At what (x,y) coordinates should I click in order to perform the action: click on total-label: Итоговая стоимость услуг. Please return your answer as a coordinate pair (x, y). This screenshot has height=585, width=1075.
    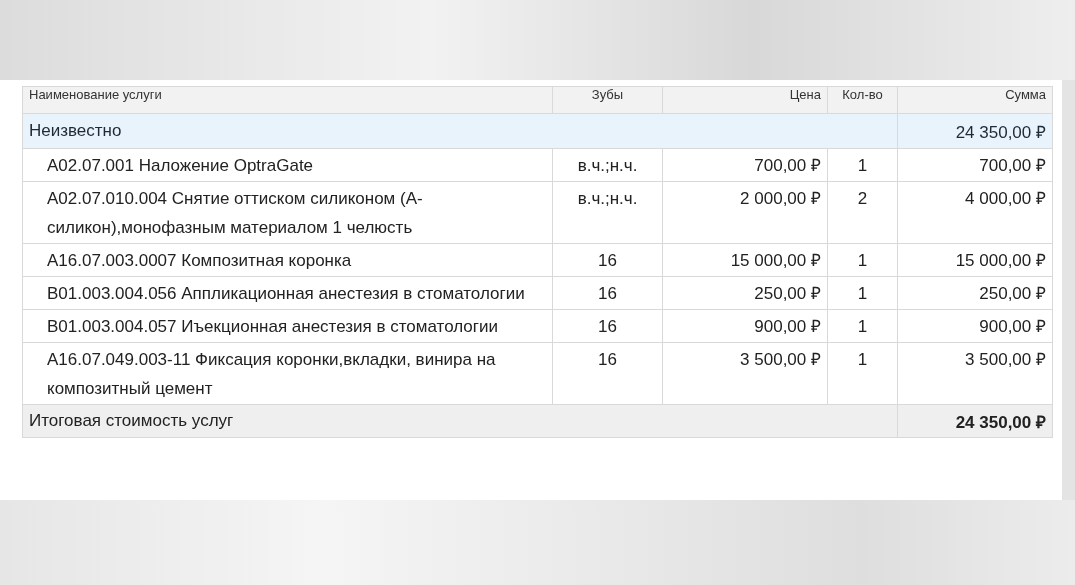
    Looking at the image, I should click on (460, 421).